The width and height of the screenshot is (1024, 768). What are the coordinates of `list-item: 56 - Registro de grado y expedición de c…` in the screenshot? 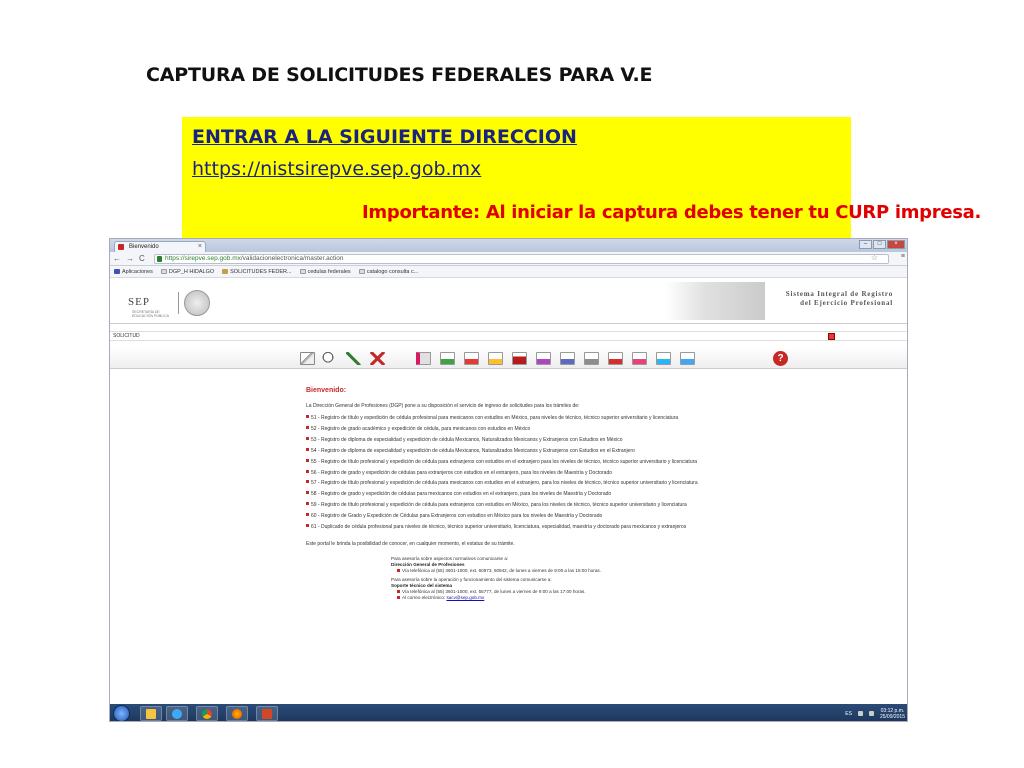 It's located at (502, 473).